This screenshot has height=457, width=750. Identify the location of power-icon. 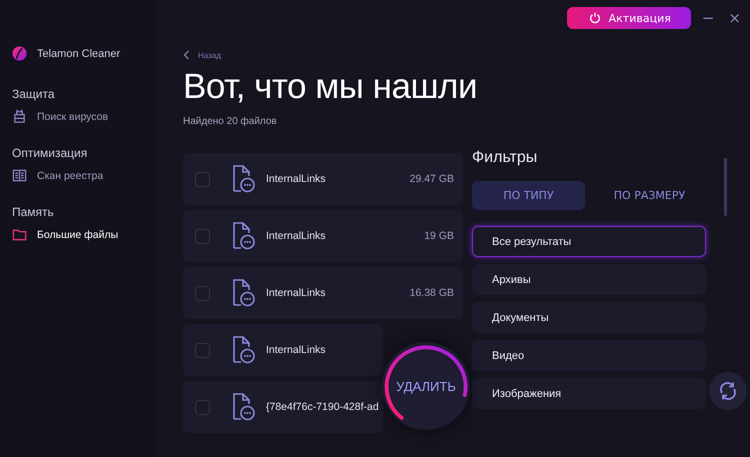
(594, 18).